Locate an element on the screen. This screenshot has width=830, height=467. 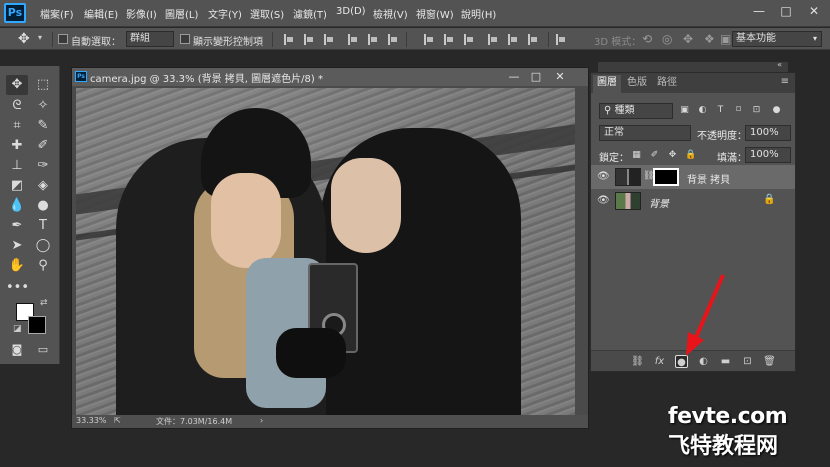
auto-select-checkbox is located at coordinates (63, 39).